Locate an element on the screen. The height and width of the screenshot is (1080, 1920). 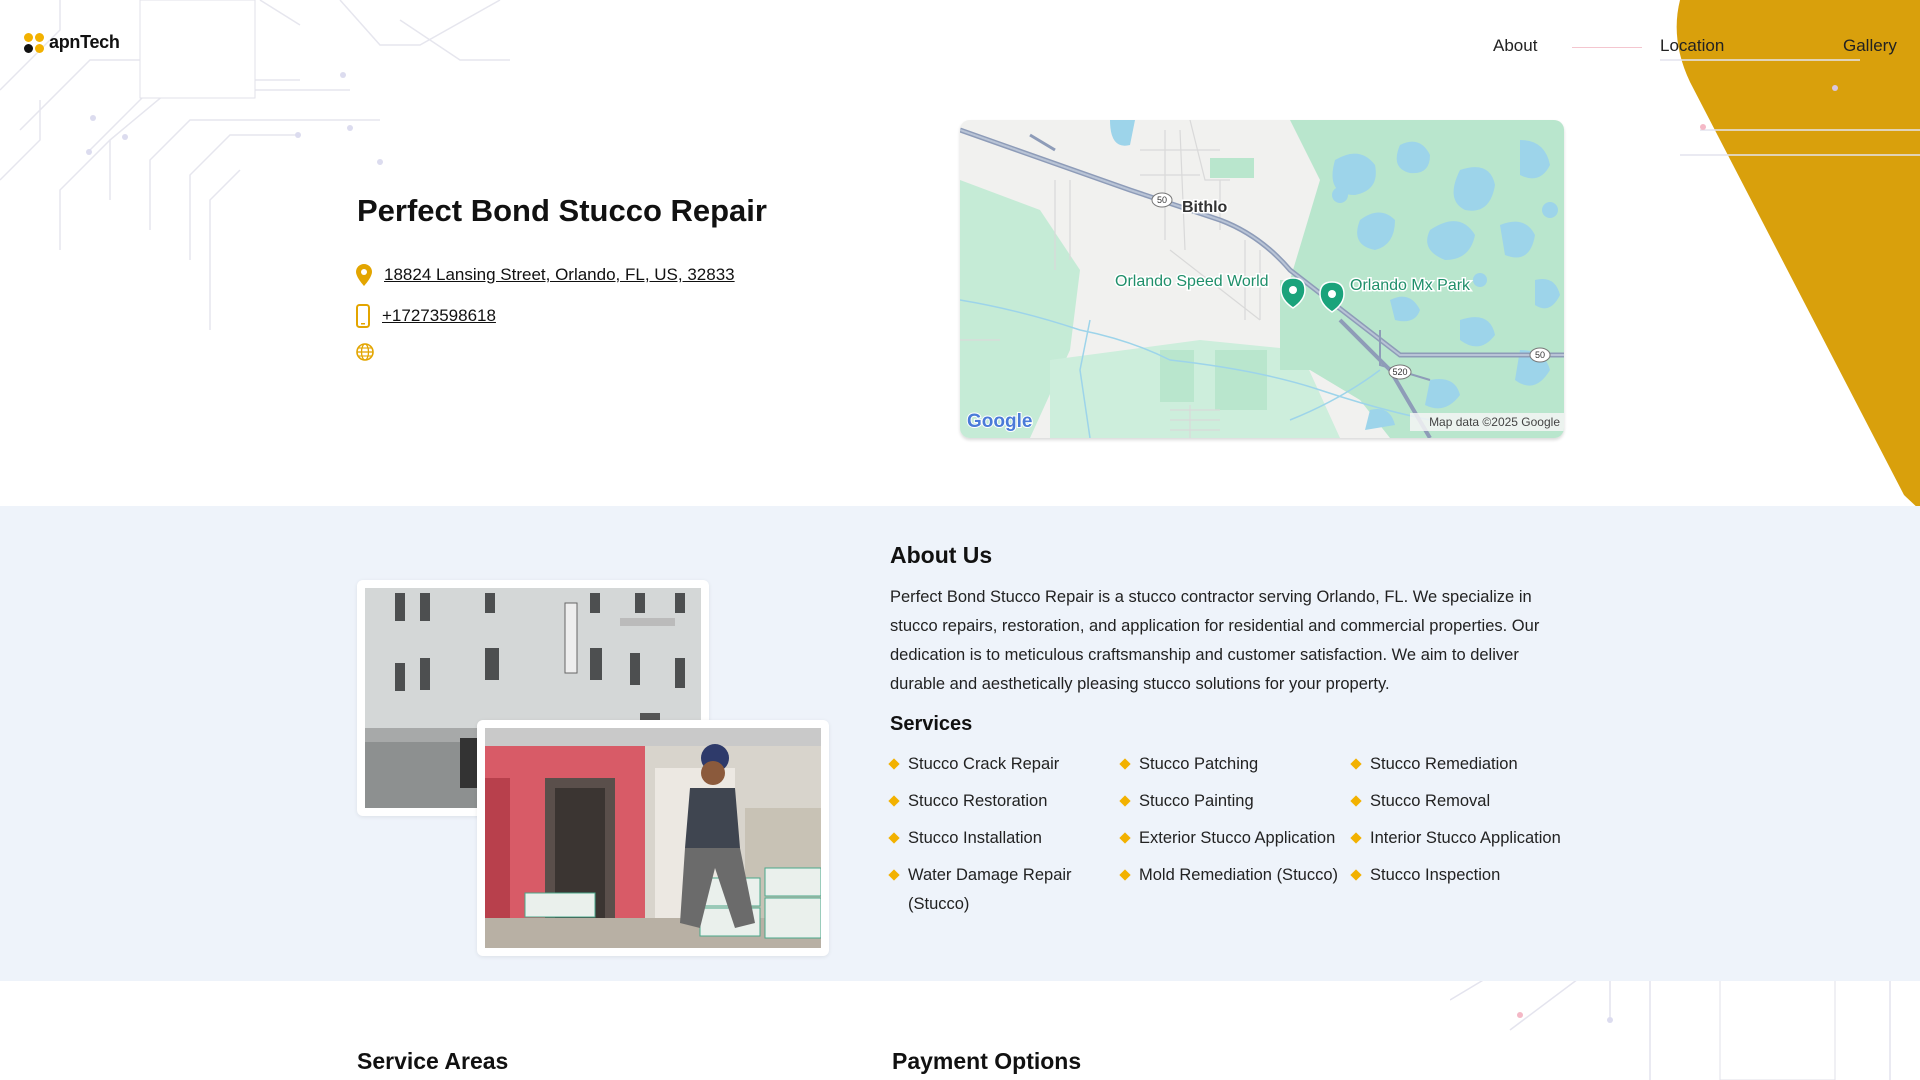
phone-link: +17273598618 is located at coordinates (439, 316).